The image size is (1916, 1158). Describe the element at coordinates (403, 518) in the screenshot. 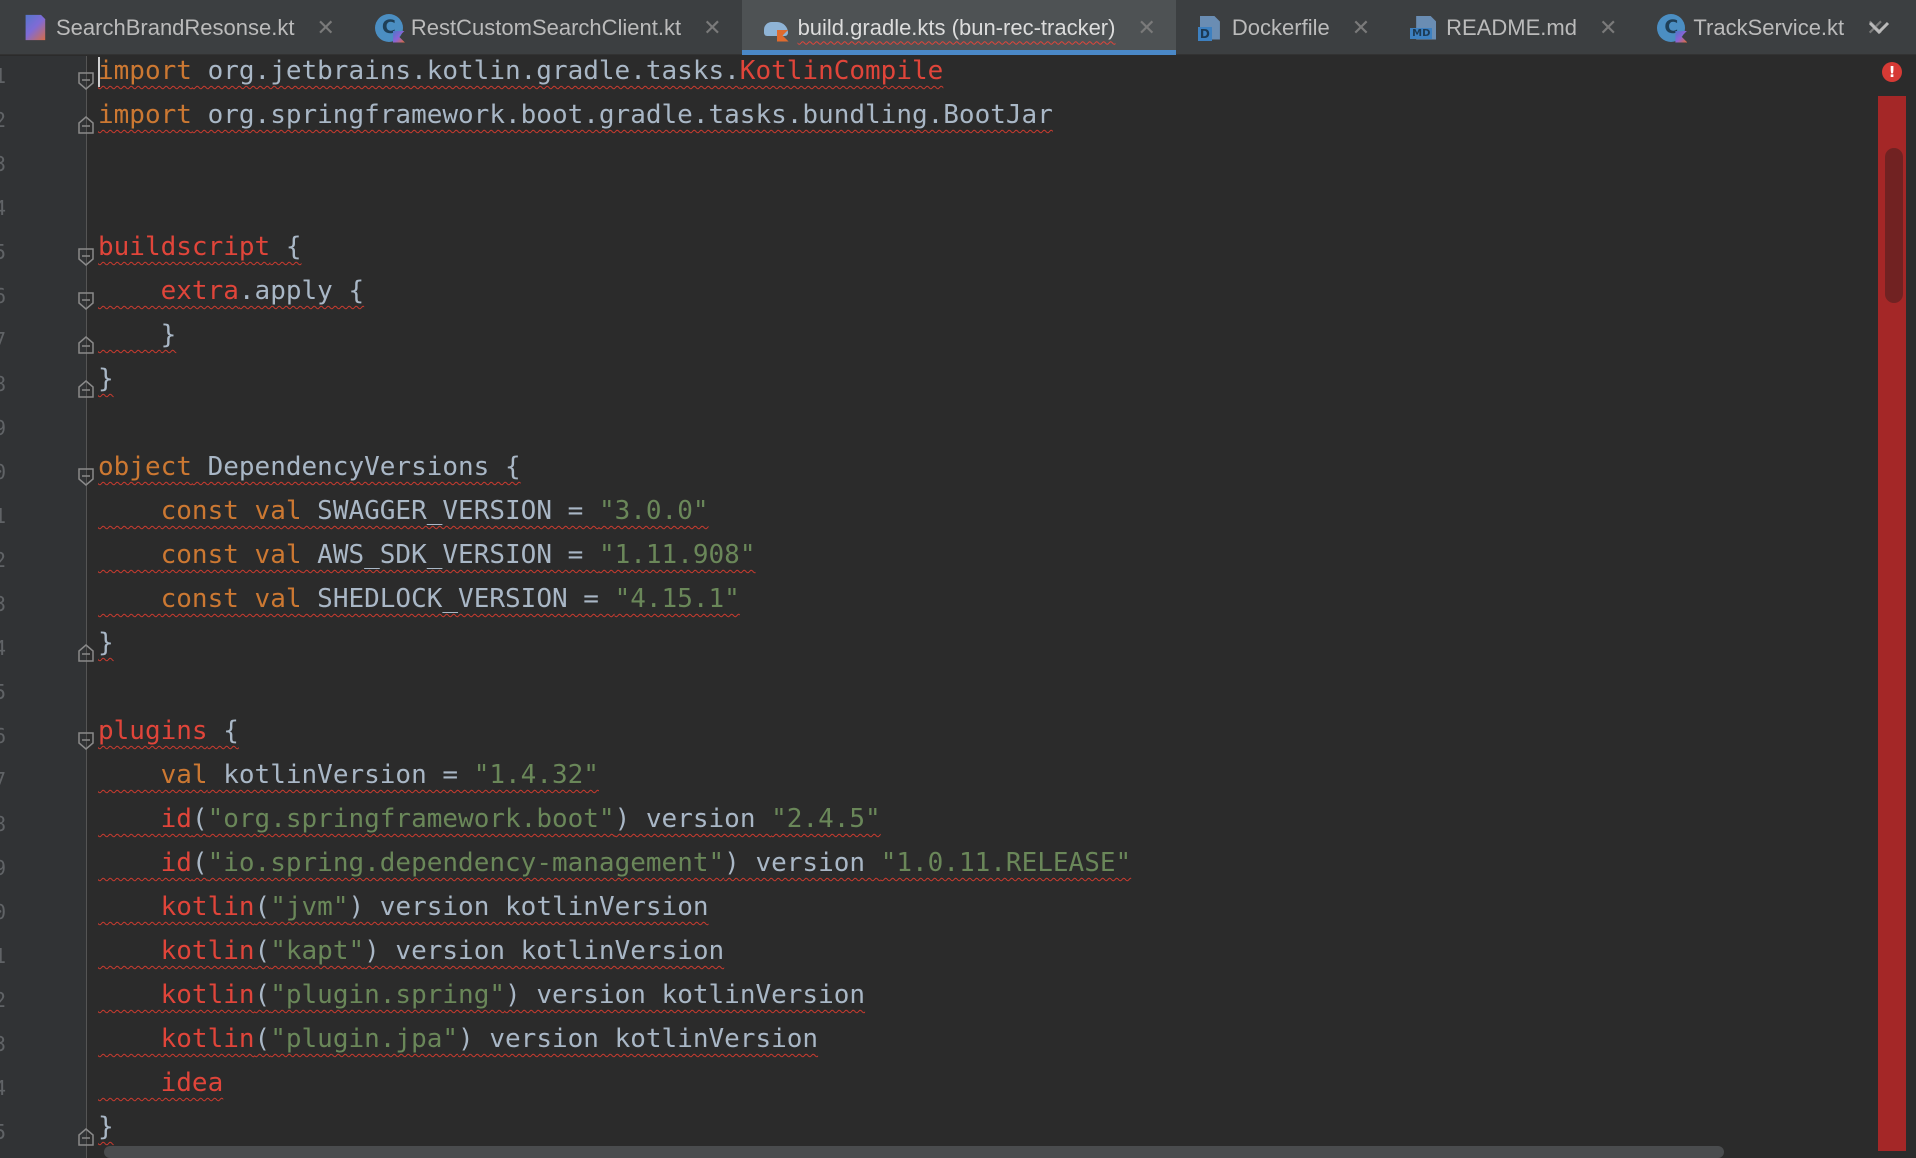

I see `code-line: const val SWAGGER_VERSION = "3.0.0"` at that location.